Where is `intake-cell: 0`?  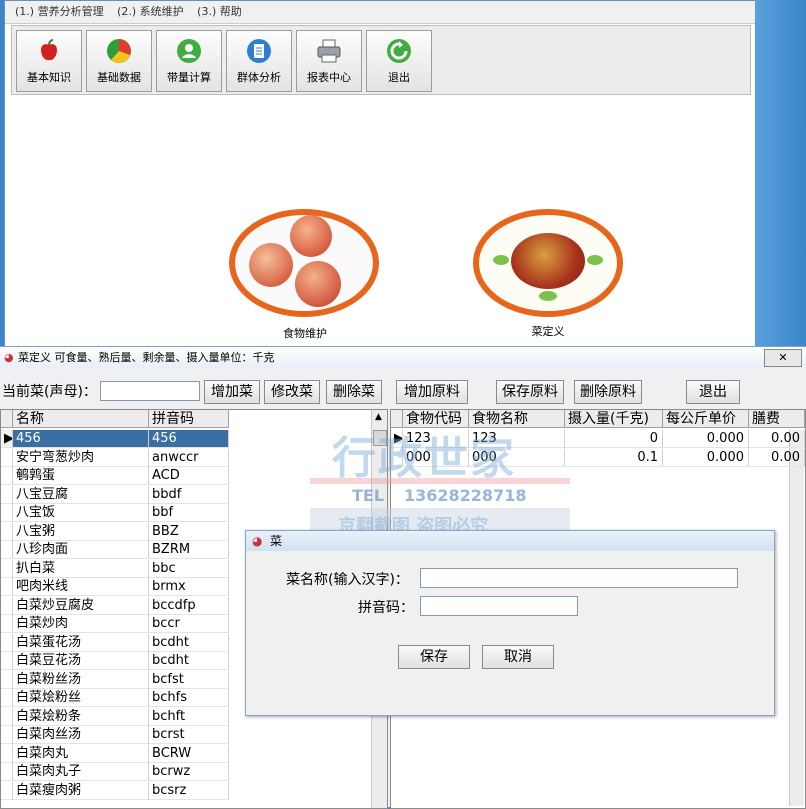
intake-cell: 0 is located at coordinates (614, 439).